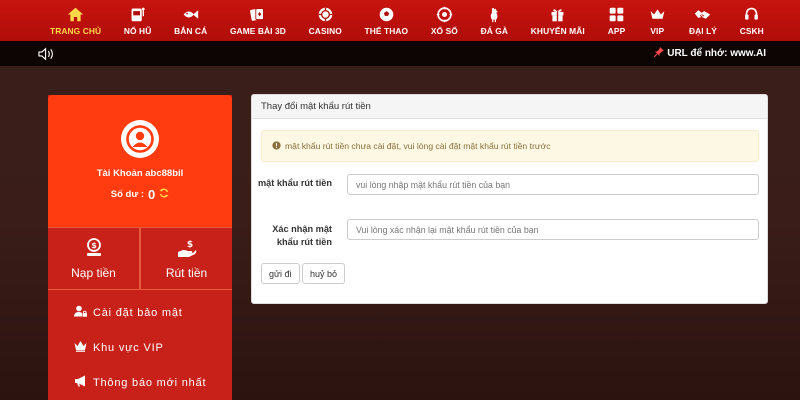 This screenshot has height=400, width=800. What do you see at coordinates (164, 194) in the screenshot?
I see `refresh-icon` at bounding box center [164, 194].